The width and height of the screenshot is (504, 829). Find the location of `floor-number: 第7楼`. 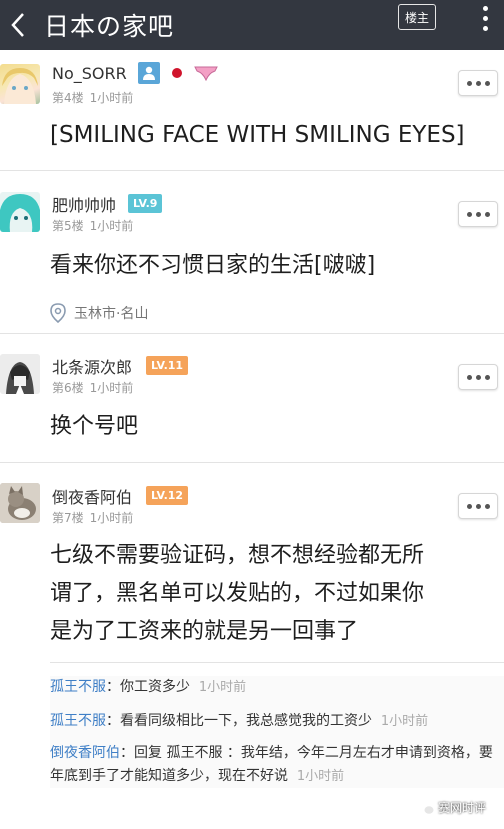

floor-number: 第7楼 is located at coordinates (68, 518).